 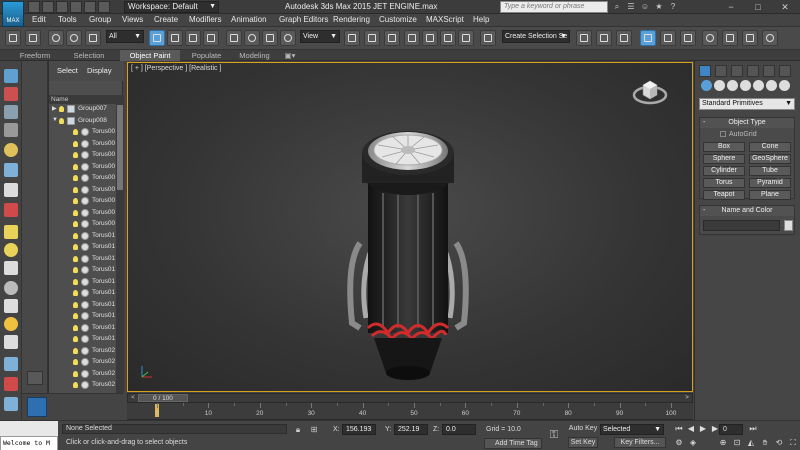 What do you see at coordinates (753, 429) in the screenshot?
I see `goto-end-icon: ⏭` at bounding box center [753, 429].